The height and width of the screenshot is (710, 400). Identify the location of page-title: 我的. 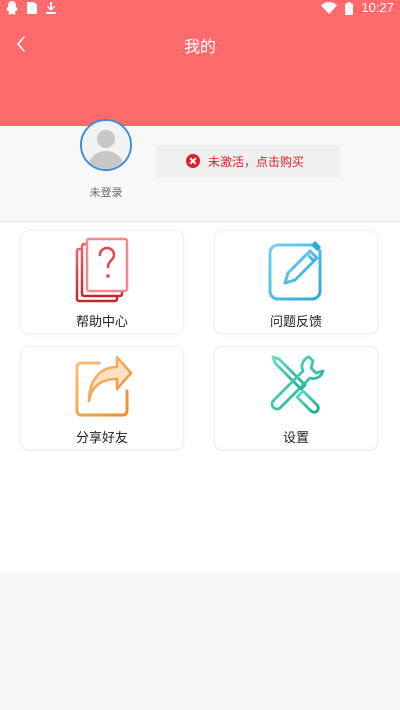
(199, 46).